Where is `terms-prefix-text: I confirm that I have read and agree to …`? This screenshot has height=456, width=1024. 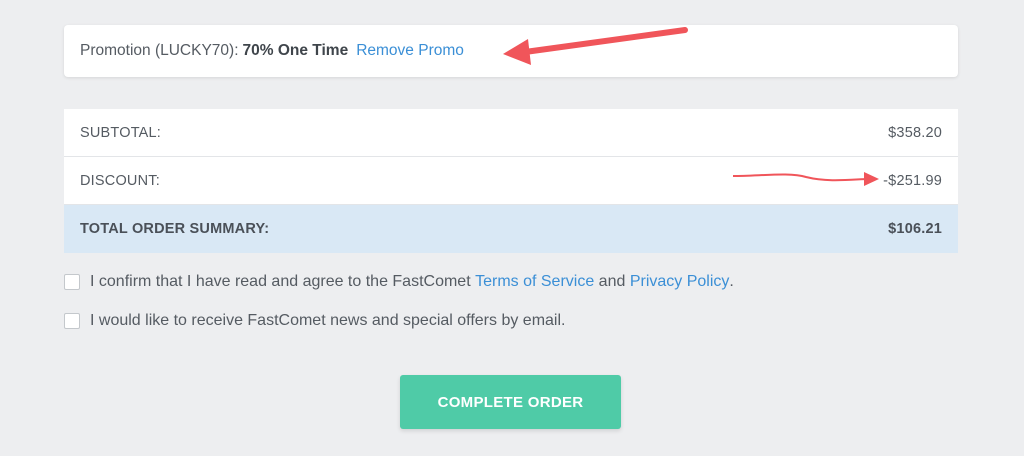 terms-prefix-text: I confirm that I have read and agree to … is located at coordinates (283, 281).